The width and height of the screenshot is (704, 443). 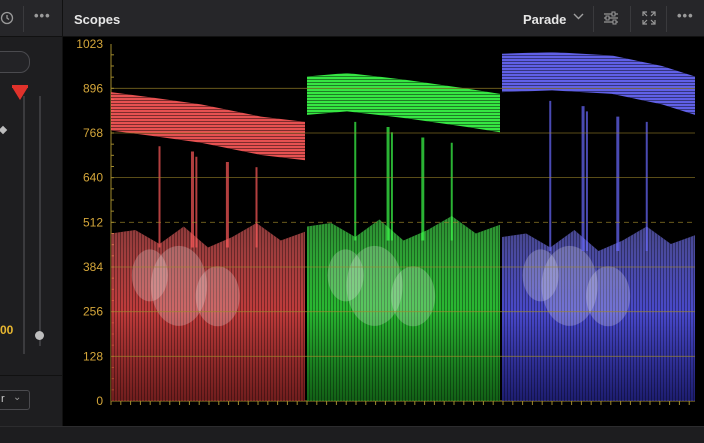 What do you see at coordinates (40, 221) in the screenshot?
I see `slider-track-secondary` at bounding box center [40, 221].